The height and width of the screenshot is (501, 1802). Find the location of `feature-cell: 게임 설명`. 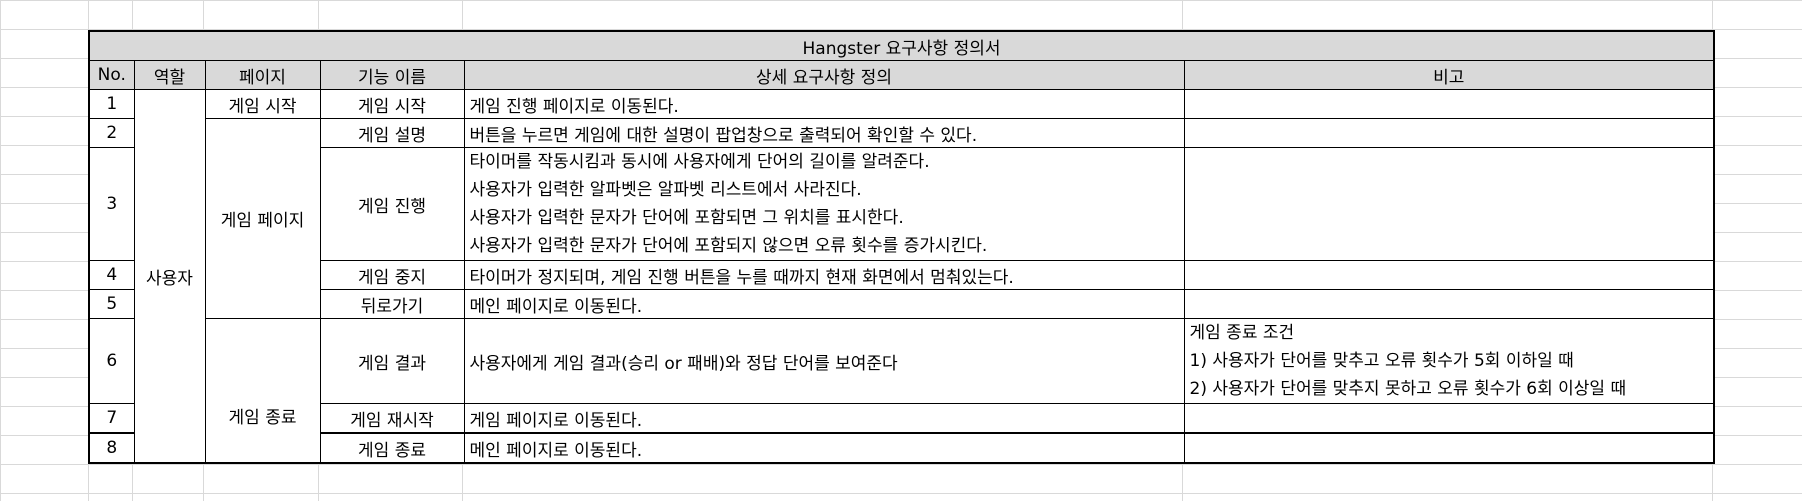

feature-cell: 게임 설명 is located at coordinates (392, 133).